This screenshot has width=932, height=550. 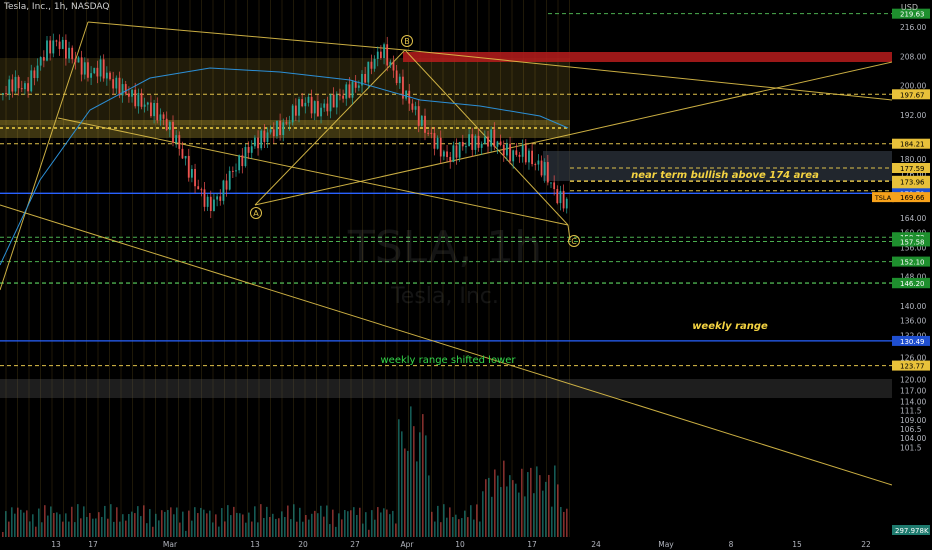 What do you see at coordinates (59, 7) in the screenshot?
I see `interval-label: 1h` at bounding box center [59, 7].